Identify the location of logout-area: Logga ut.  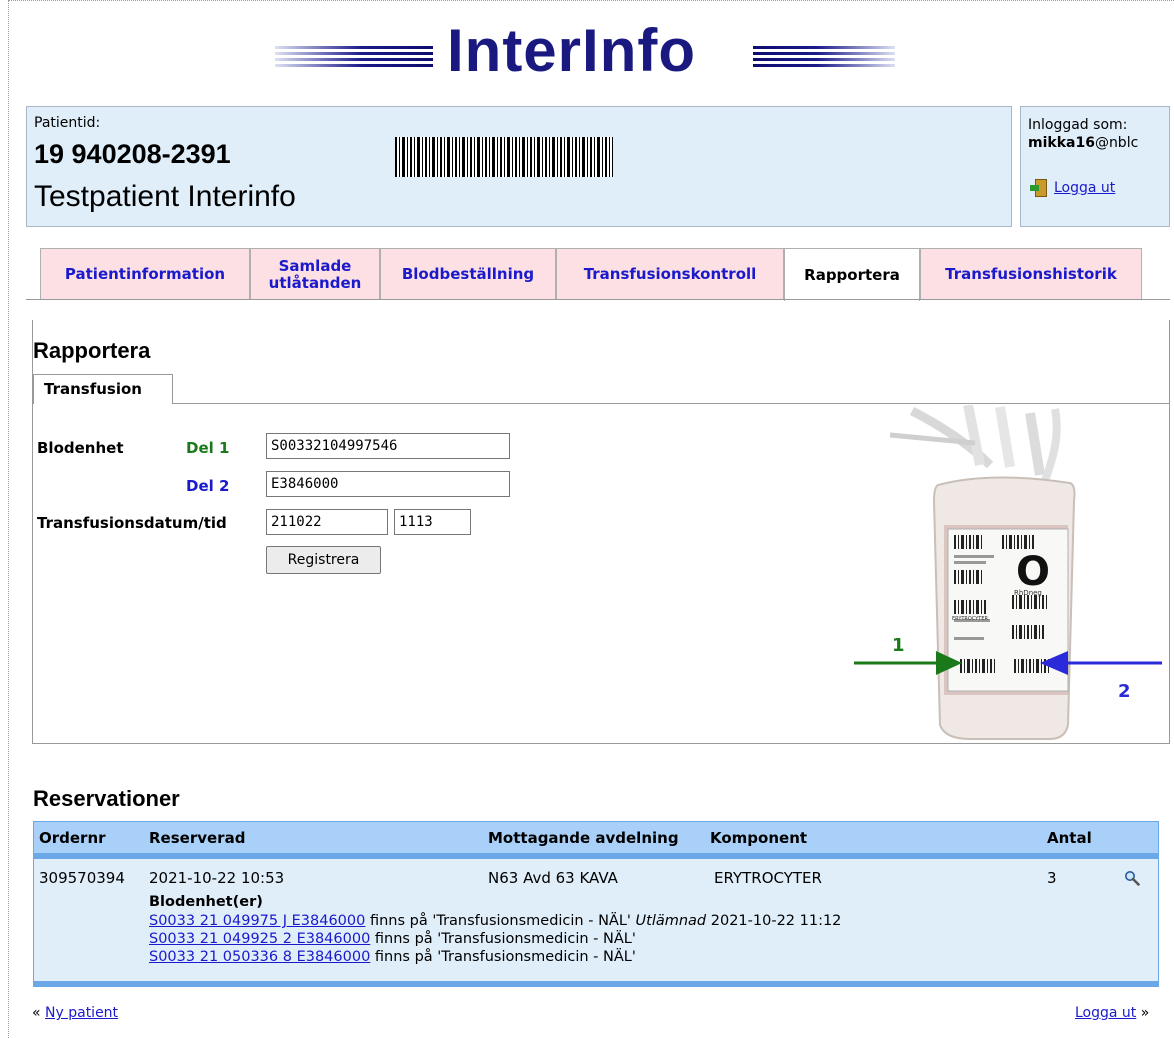
(1072, 188).